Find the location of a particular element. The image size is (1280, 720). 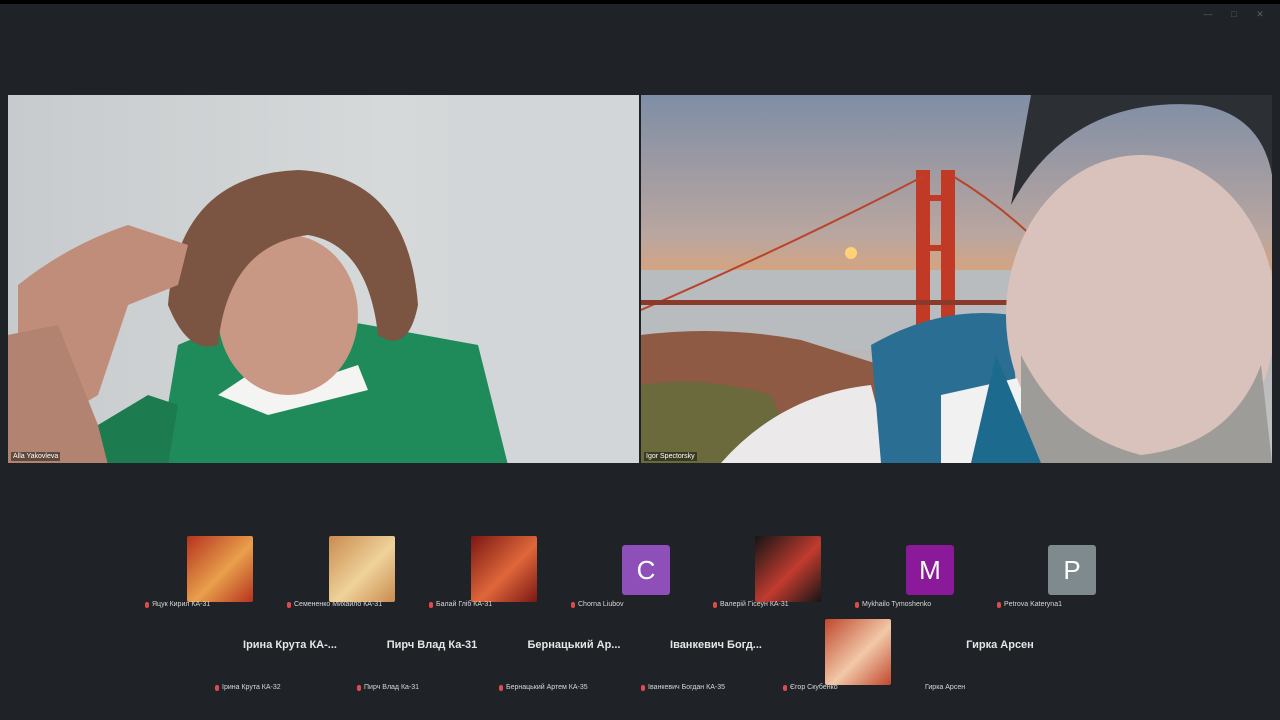

close-icon: ✕ is located at coordinates (1260, 14).